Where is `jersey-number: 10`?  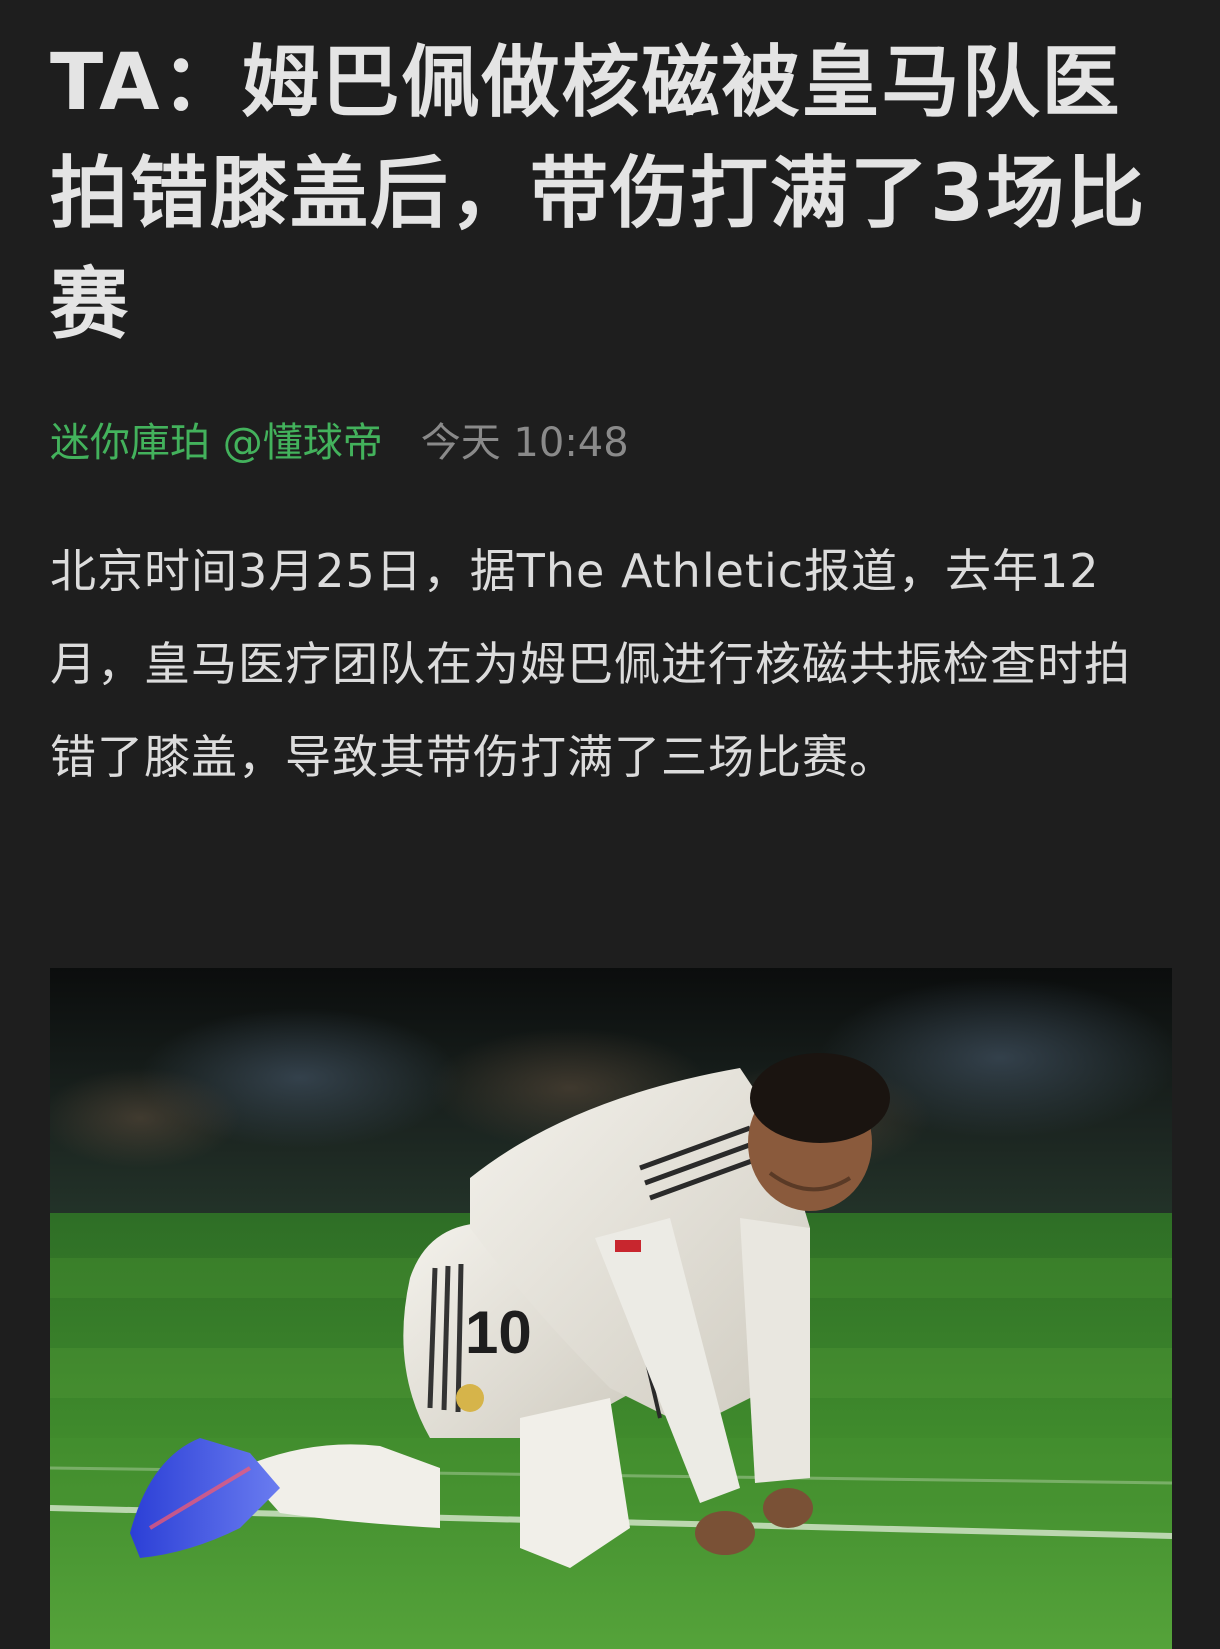 jersey-number: 10 is located at coordinates (498, 1332).